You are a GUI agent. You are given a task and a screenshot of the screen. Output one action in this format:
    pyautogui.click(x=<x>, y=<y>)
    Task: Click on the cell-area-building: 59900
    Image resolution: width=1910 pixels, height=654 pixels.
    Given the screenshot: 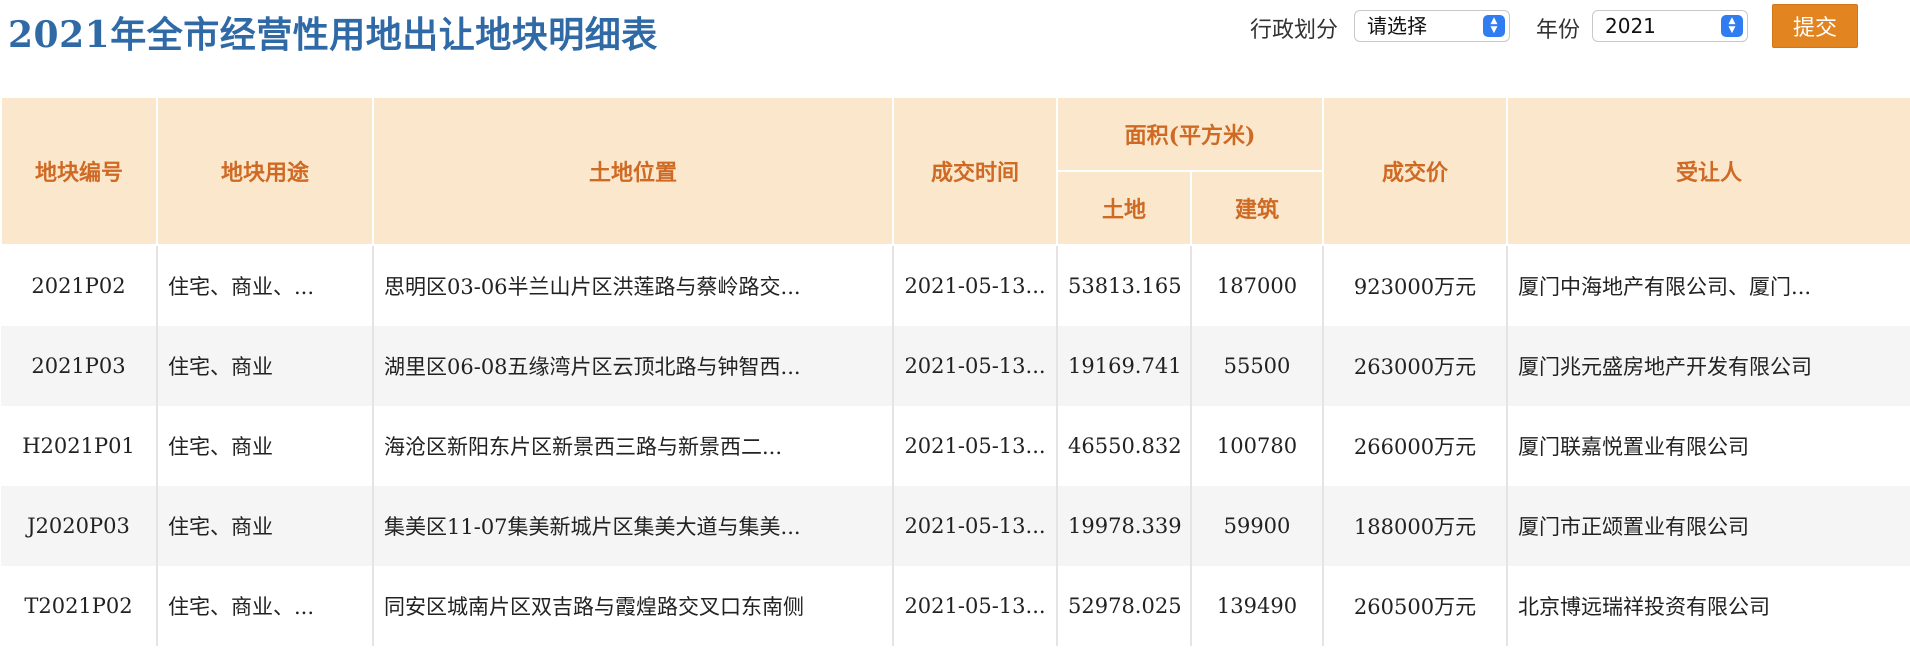 What is the action you would take?
    pyautogui.click(x=1257, y=526)
    